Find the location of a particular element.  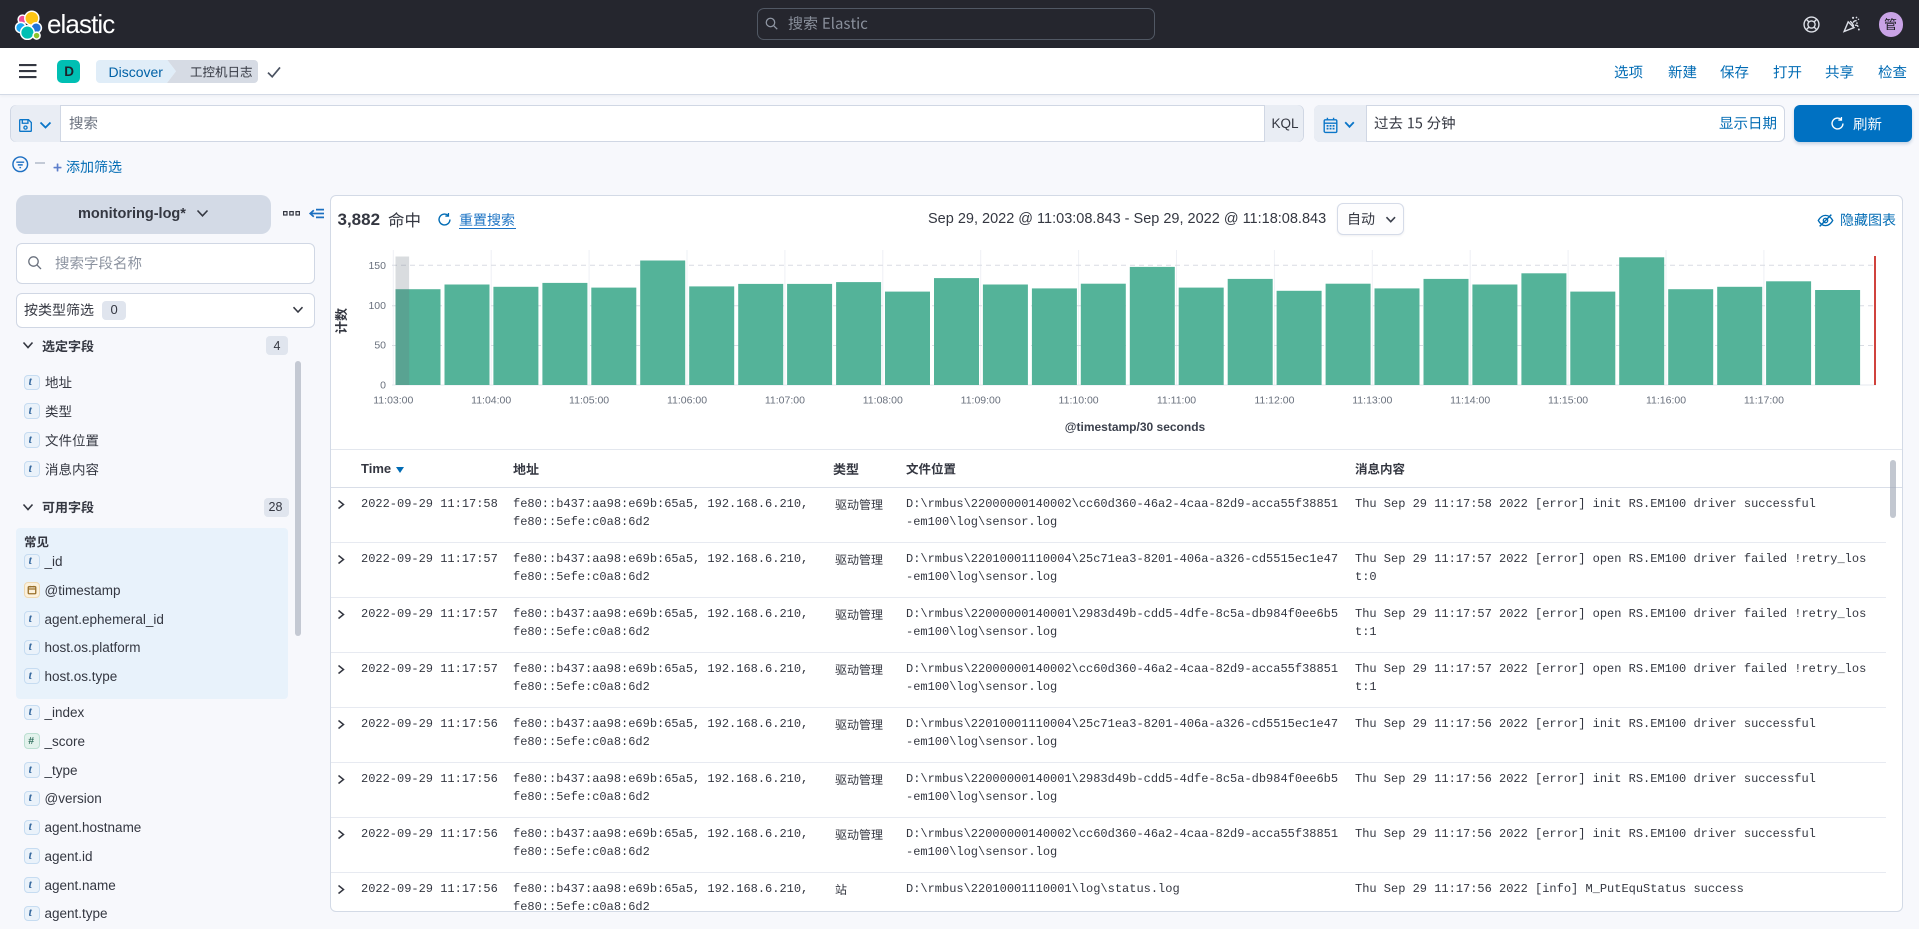

svg-text: 50 is located at coordinates (380, 346).